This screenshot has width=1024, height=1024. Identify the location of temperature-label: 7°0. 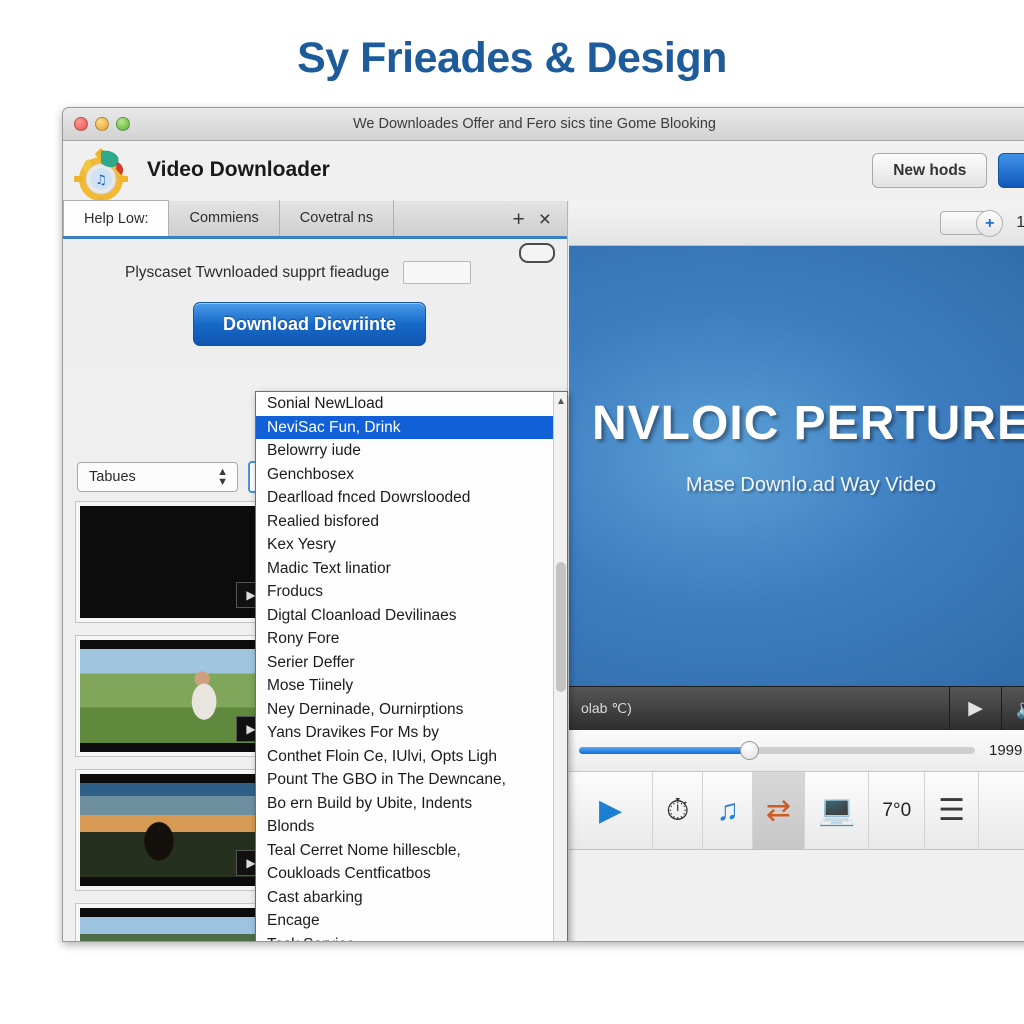
(897, 810).